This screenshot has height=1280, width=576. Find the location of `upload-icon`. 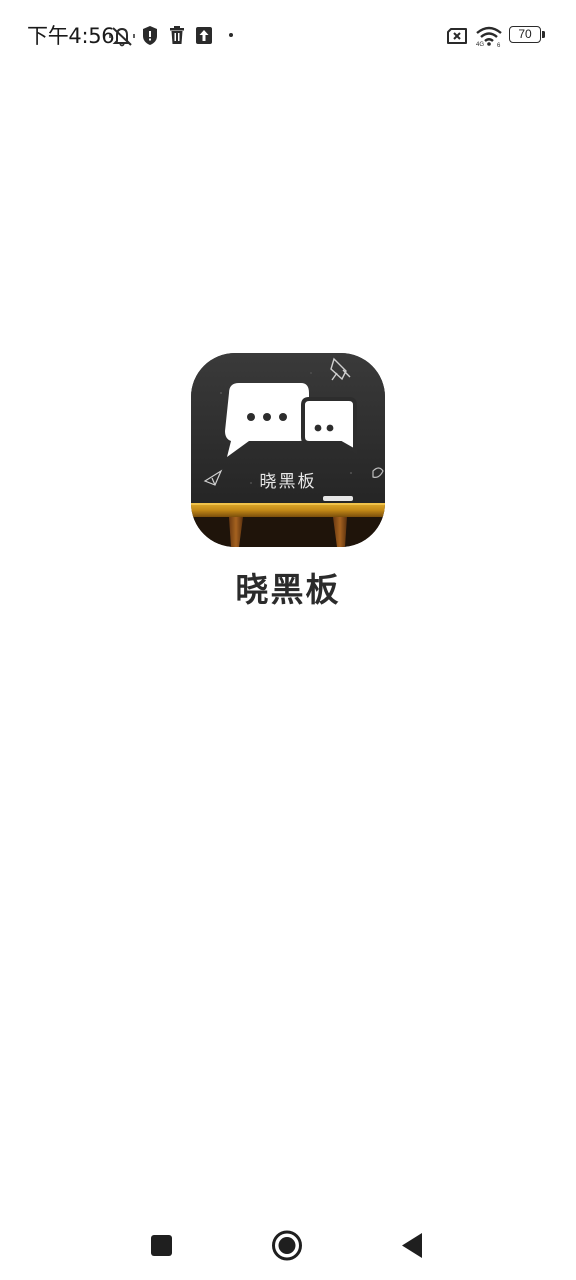

upload-icon is located at coordinates (204, 36).